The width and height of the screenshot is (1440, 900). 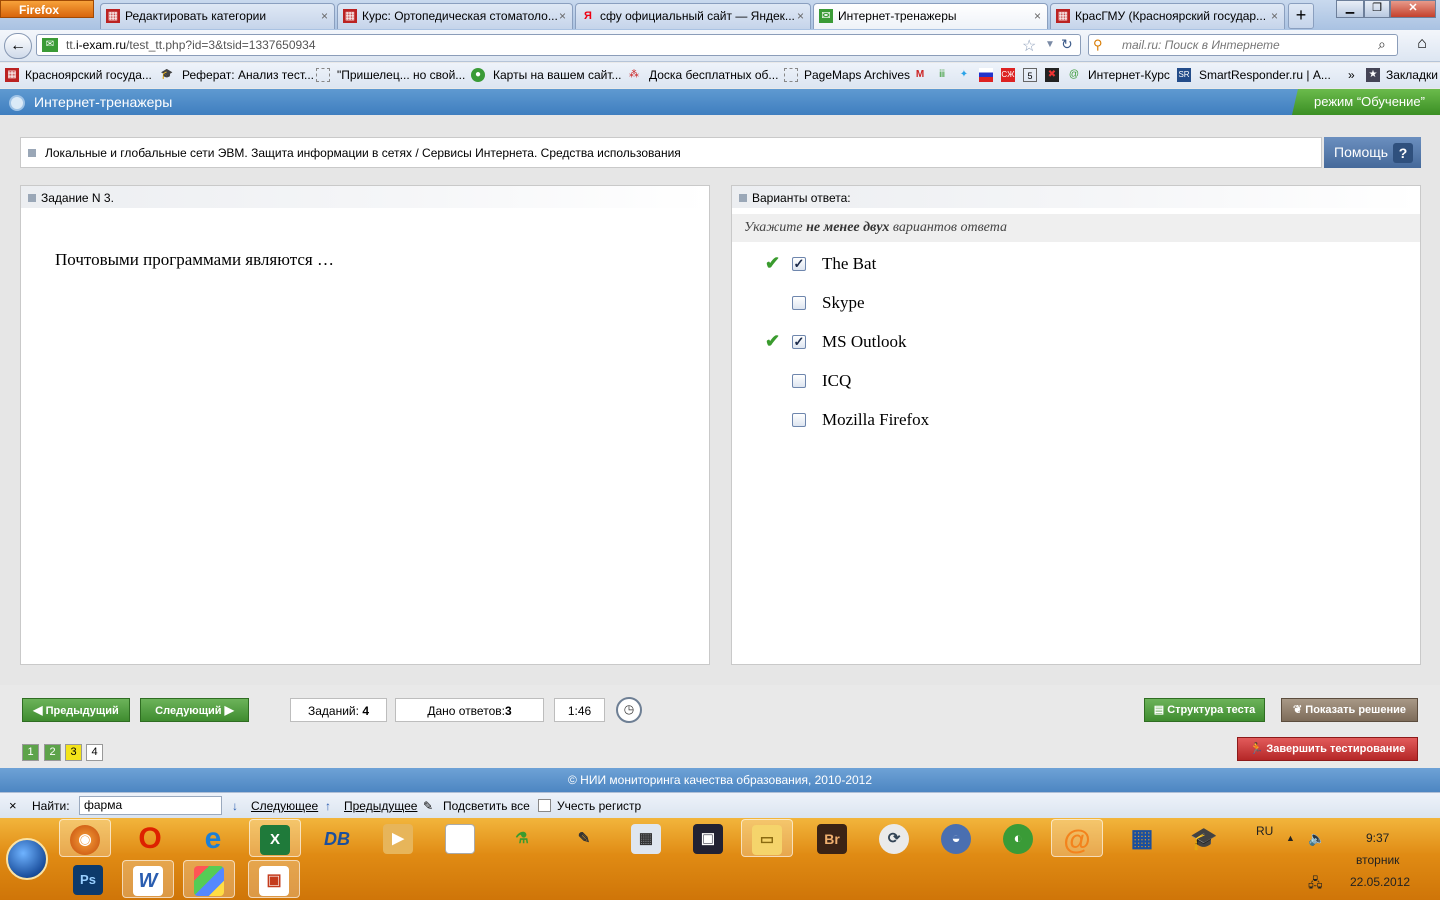 What do you see at coordinates (1290, 838) in the screenshot?
I see `tray-expand-icon: ▲` at bounding box center [1290, 838].